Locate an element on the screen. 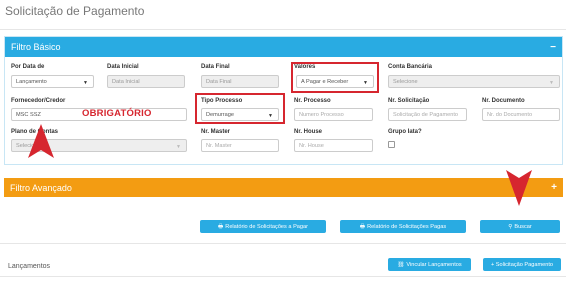 The width and height of the screenshot is (566, 285). data-final-field: Data Final is located at coordinates (240, 81).